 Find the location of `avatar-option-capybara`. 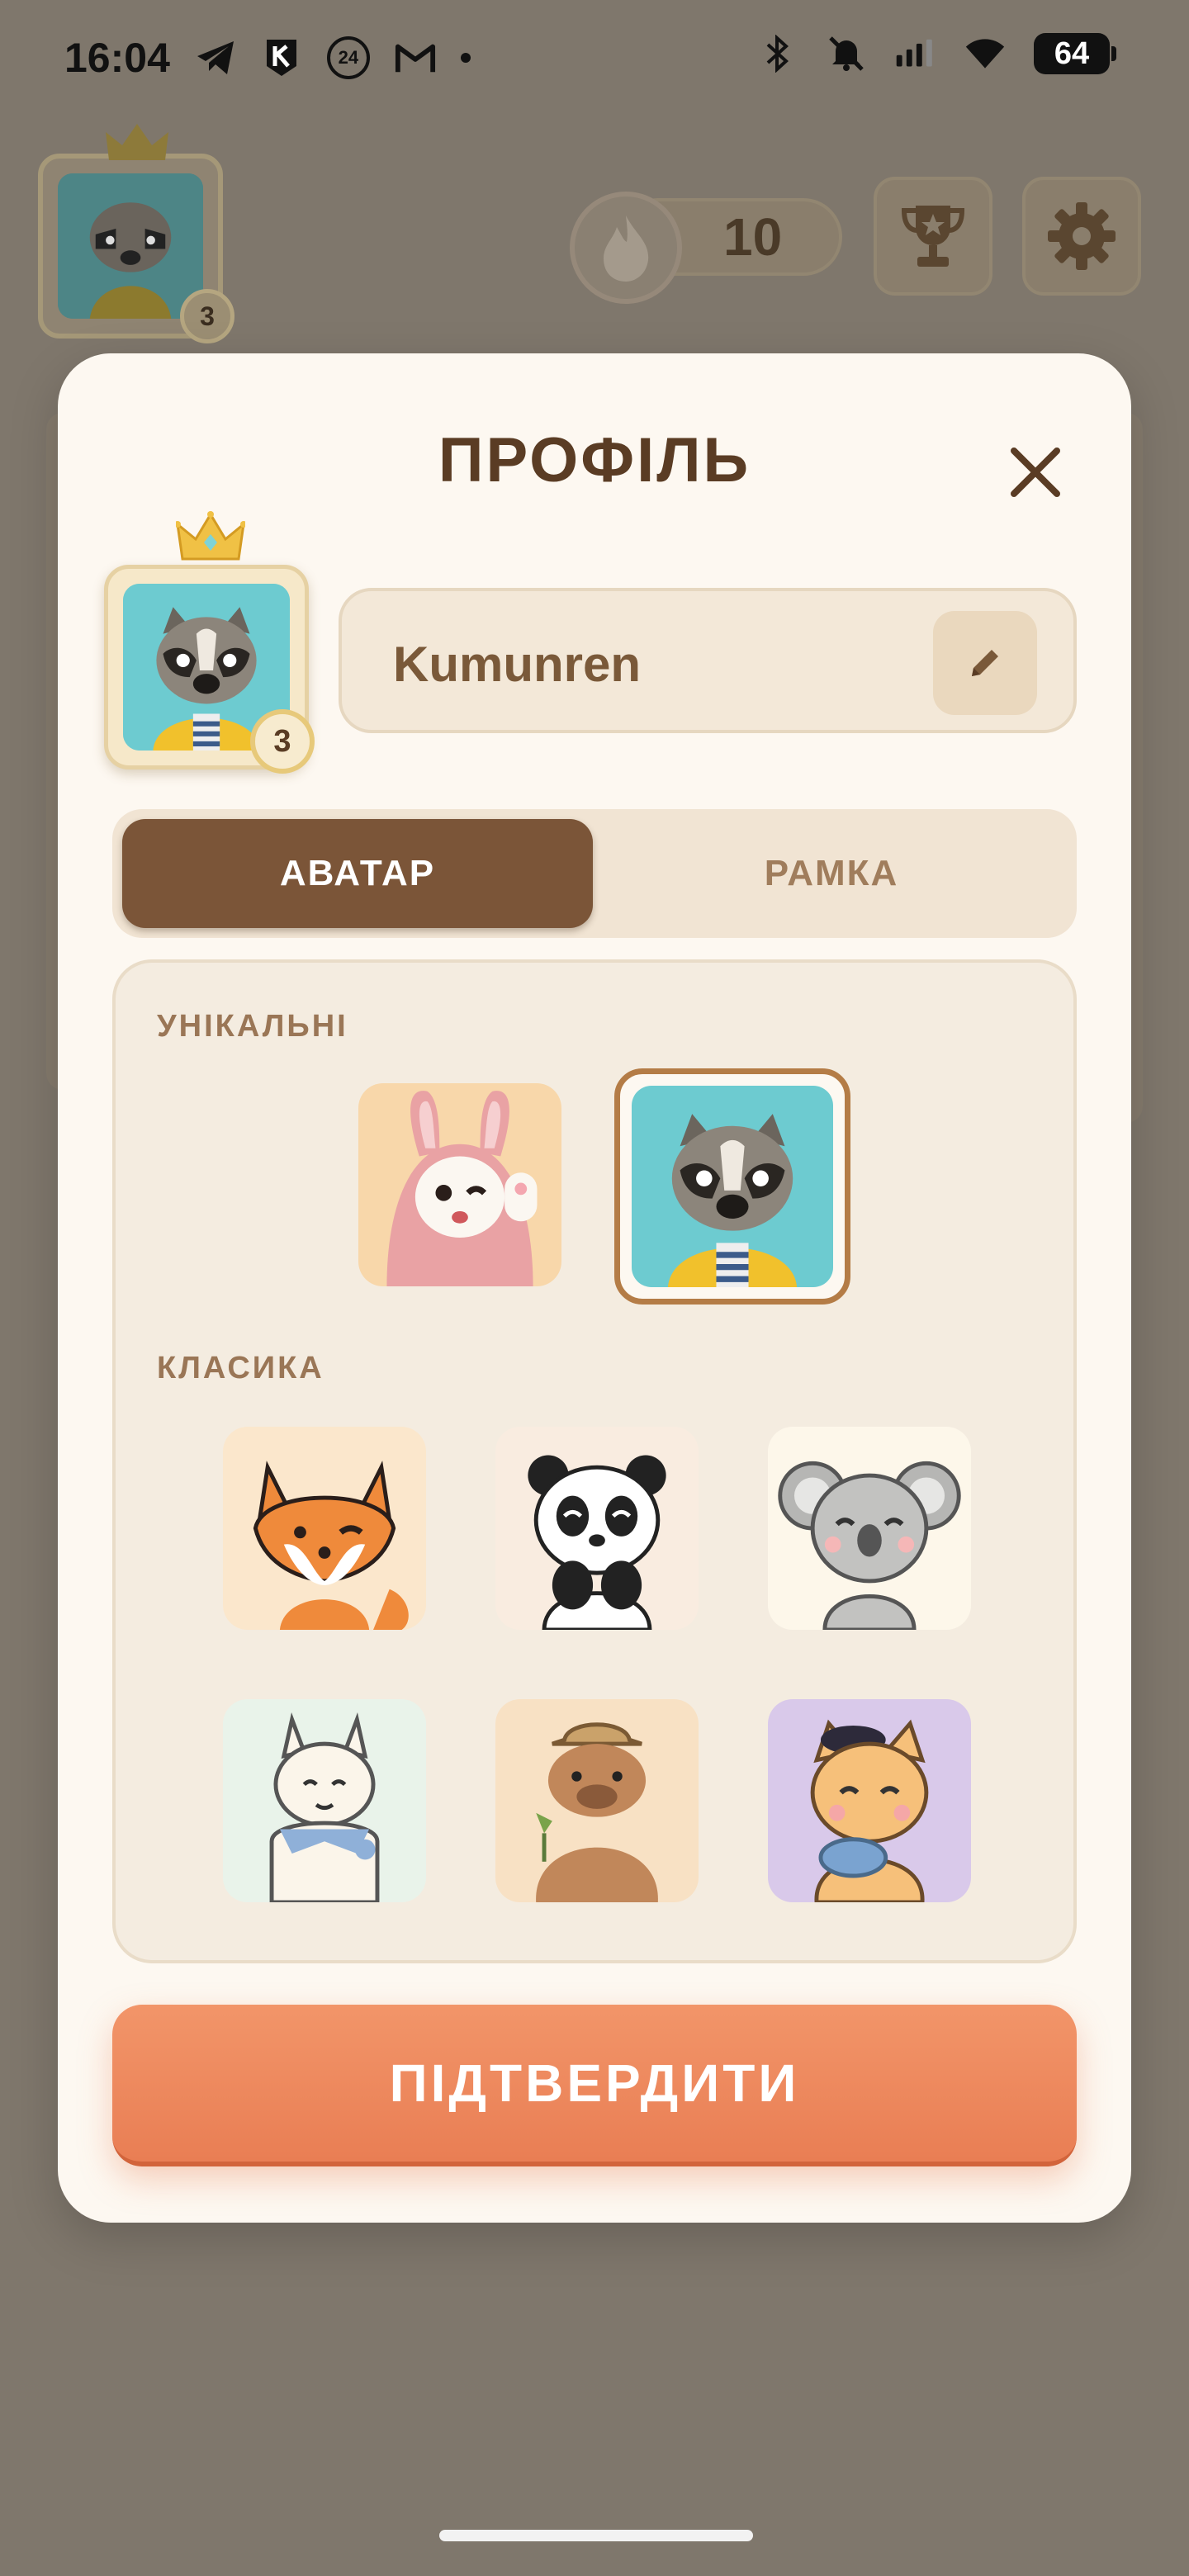

avatar-option-capybara is located at coordinates (597, 1800).